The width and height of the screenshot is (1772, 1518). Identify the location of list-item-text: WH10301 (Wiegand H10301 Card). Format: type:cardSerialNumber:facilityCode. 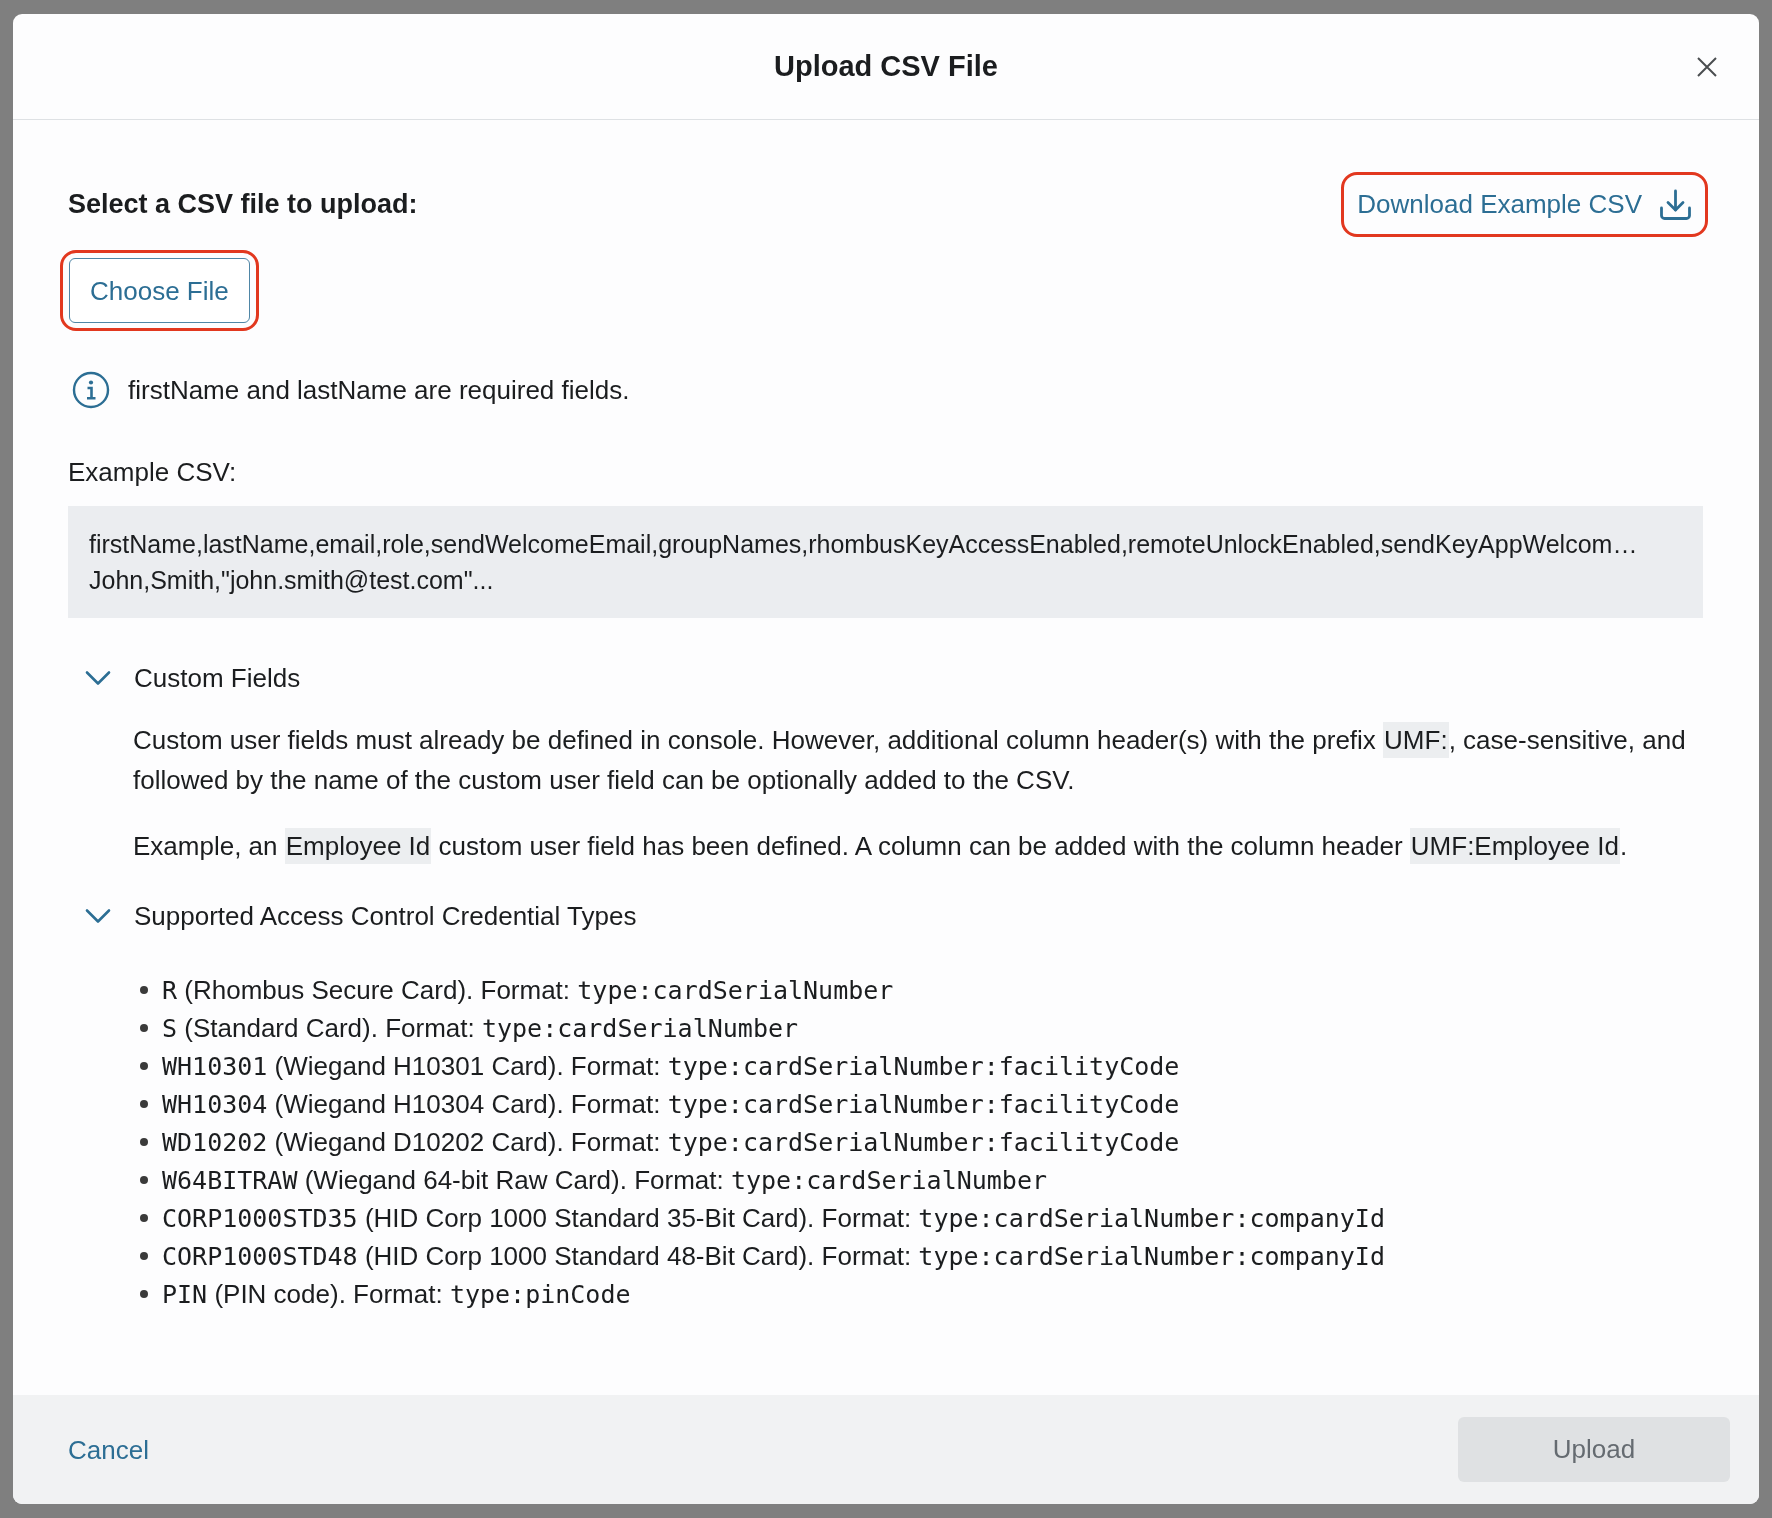
(671, 1066).